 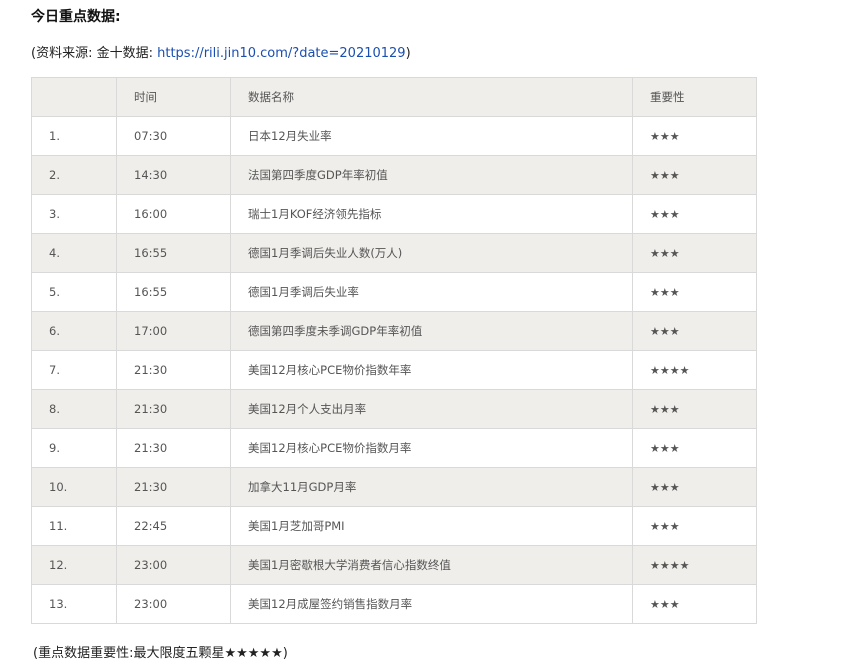 I want to click on table-row: 1. 07:30 日本12月失业率 ★★★, so click(x=394, y=136).